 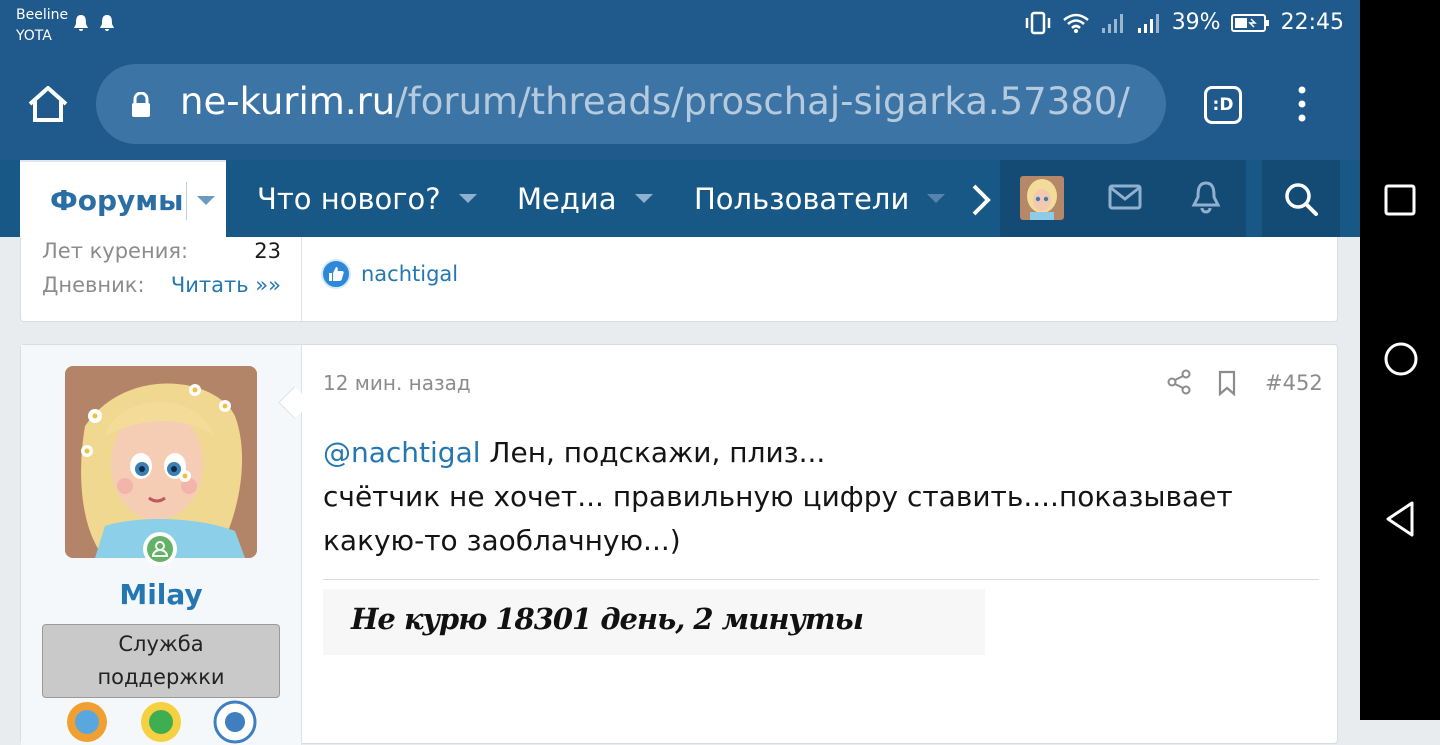 What do you see at coordinates (1037, 22) in the screenshot?
I see `vibrate-icon` at bounding box center [1037, 22].